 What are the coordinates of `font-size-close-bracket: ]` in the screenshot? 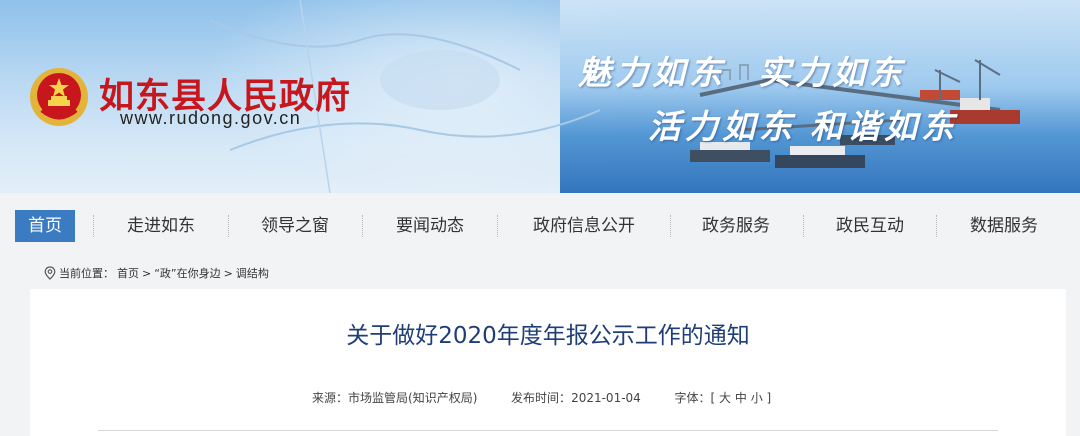 It's located at (769, 398).